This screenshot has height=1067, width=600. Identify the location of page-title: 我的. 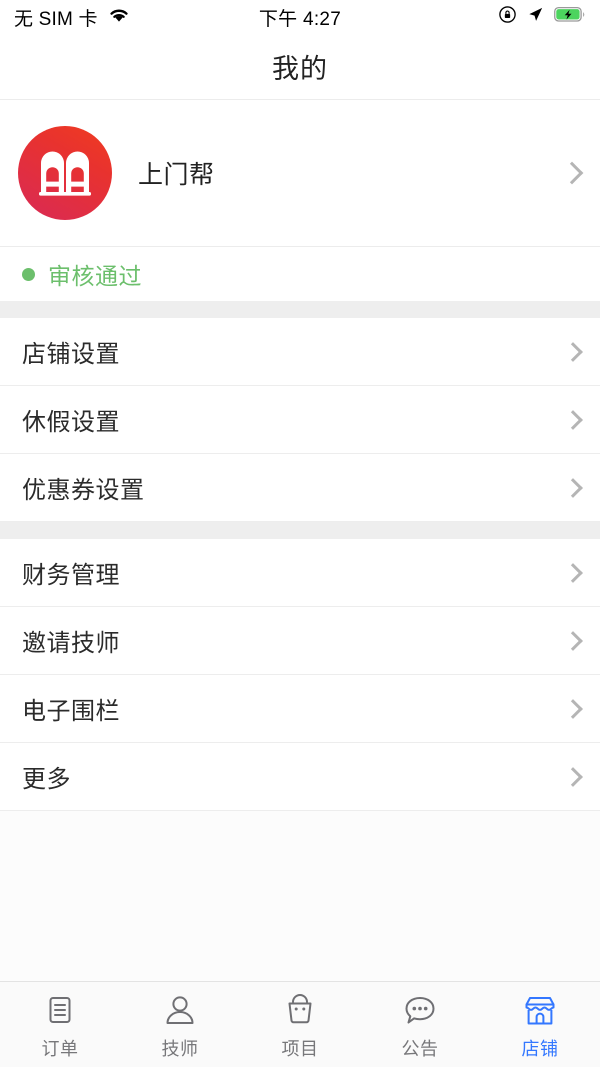
(300, 69).